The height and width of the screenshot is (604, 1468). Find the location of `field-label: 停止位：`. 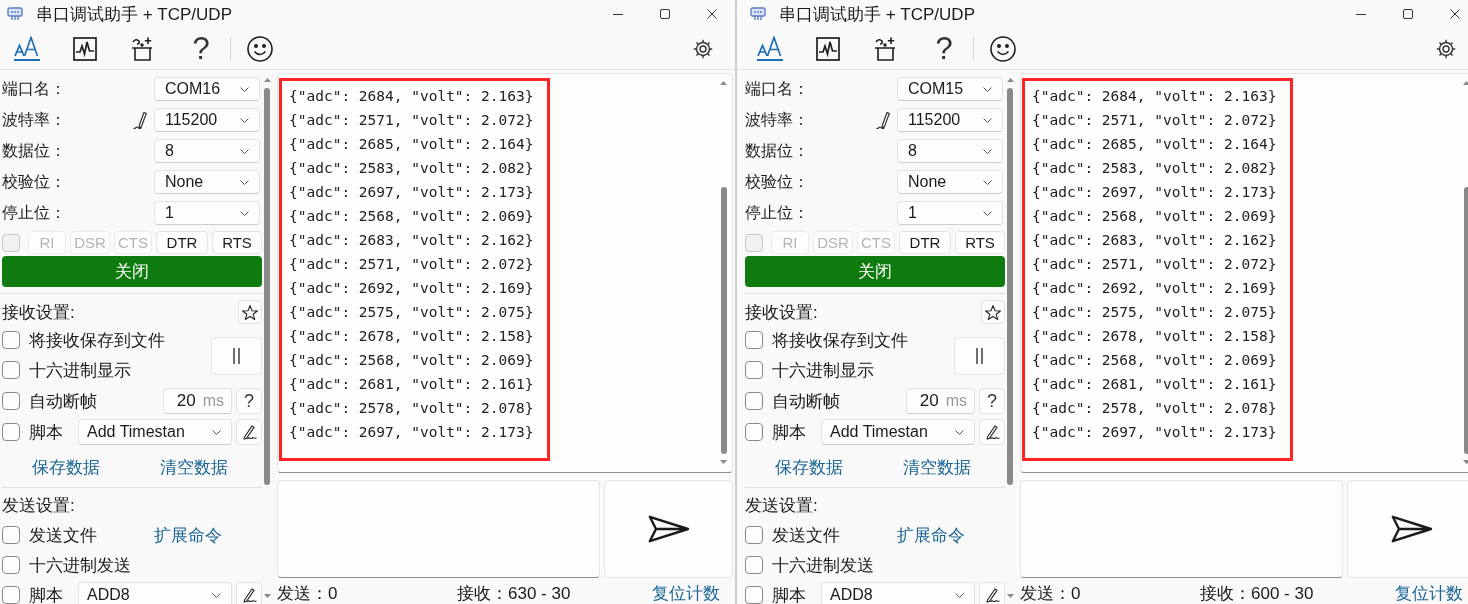

field-label: 停止位： is located at coordinates (777, 212).